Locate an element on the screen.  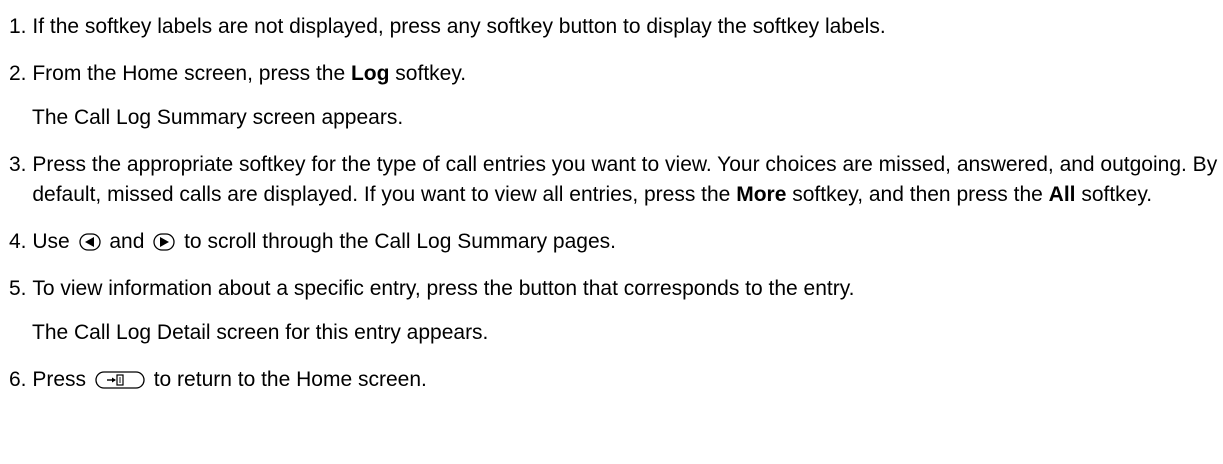
exit-button-icon is located at coordinates (120, 380).